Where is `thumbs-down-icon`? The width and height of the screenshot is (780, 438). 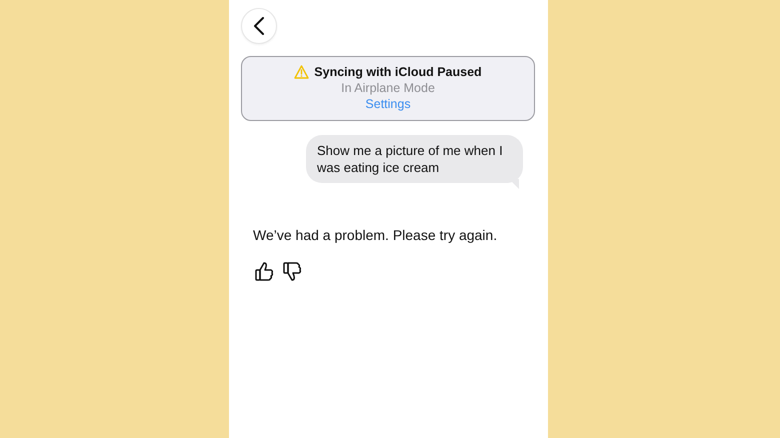
thumbs-down-icon is located at coordinates (292, 271).